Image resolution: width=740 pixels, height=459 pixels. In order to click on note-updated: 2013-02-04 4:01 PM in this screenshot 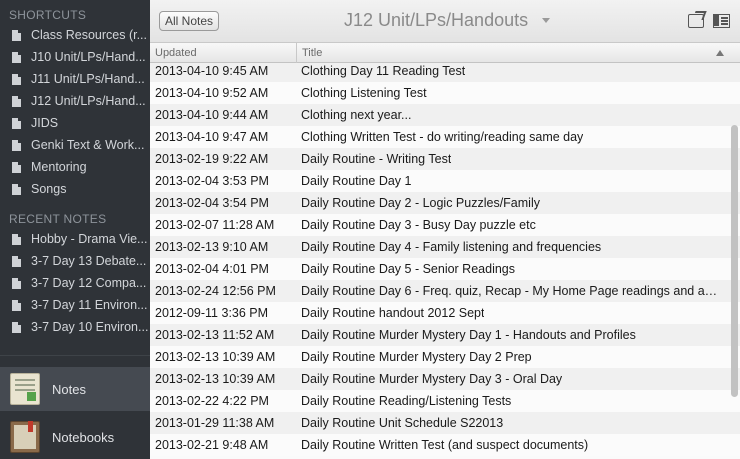, I will do `click(212, 269)`.